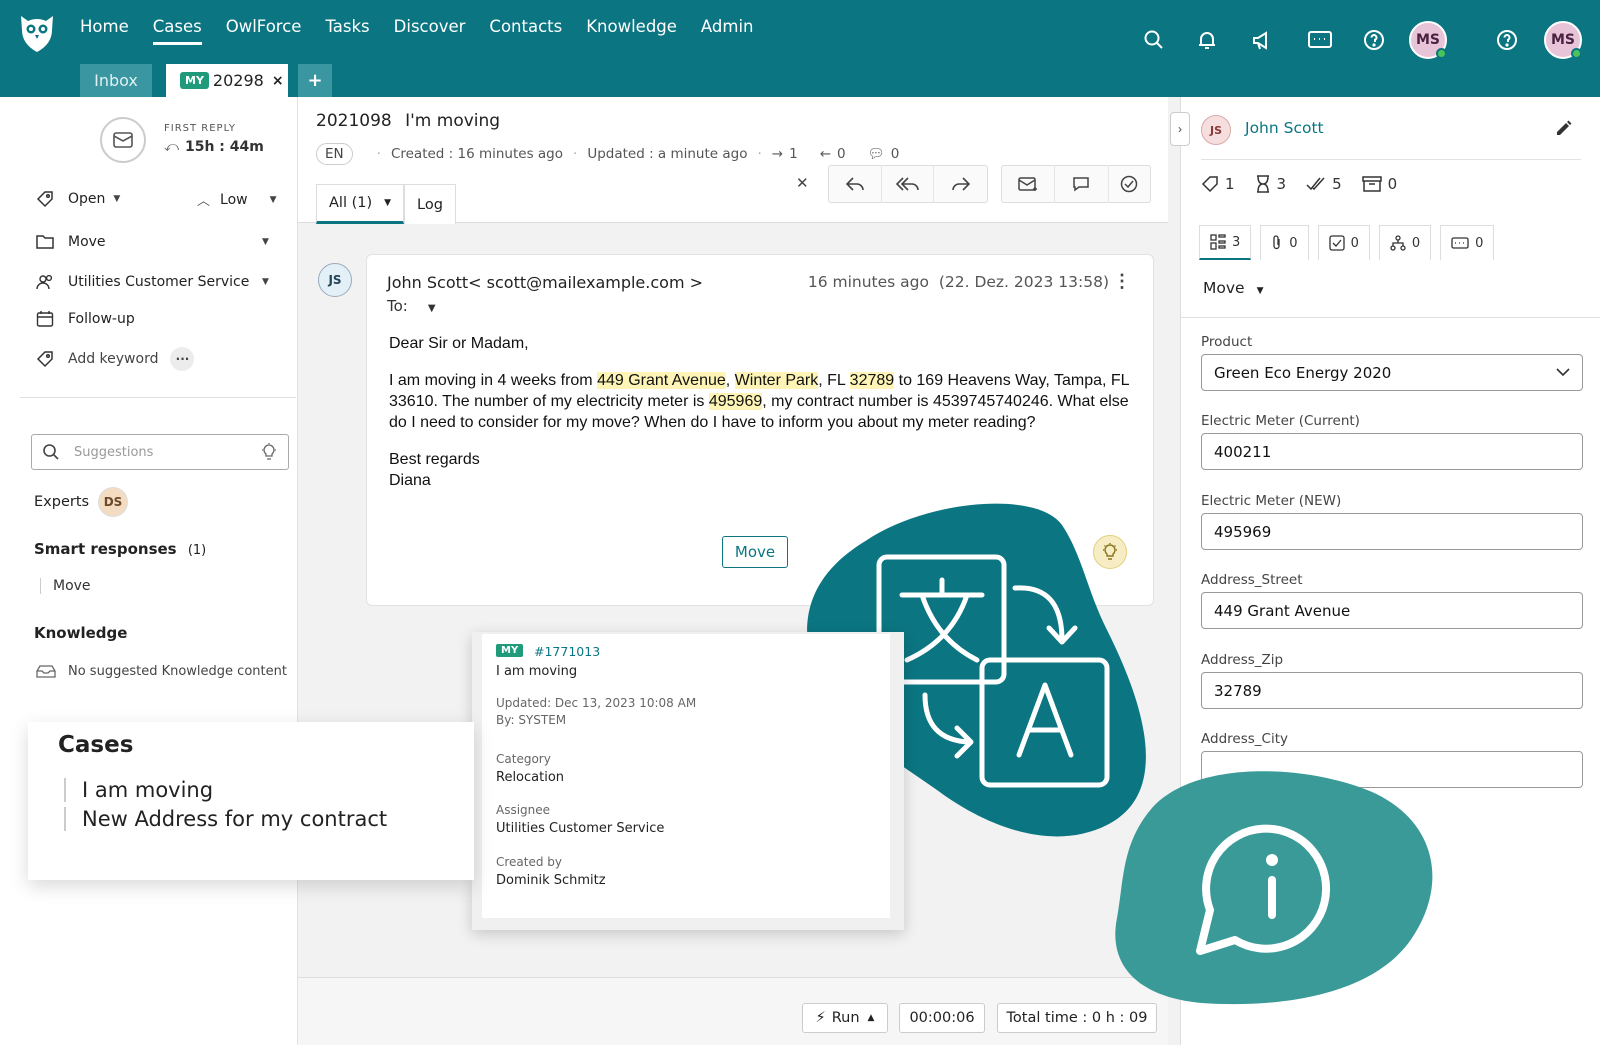 The image size is (1600, 1045). I want to click on reply-all-button, so click(908, 184).